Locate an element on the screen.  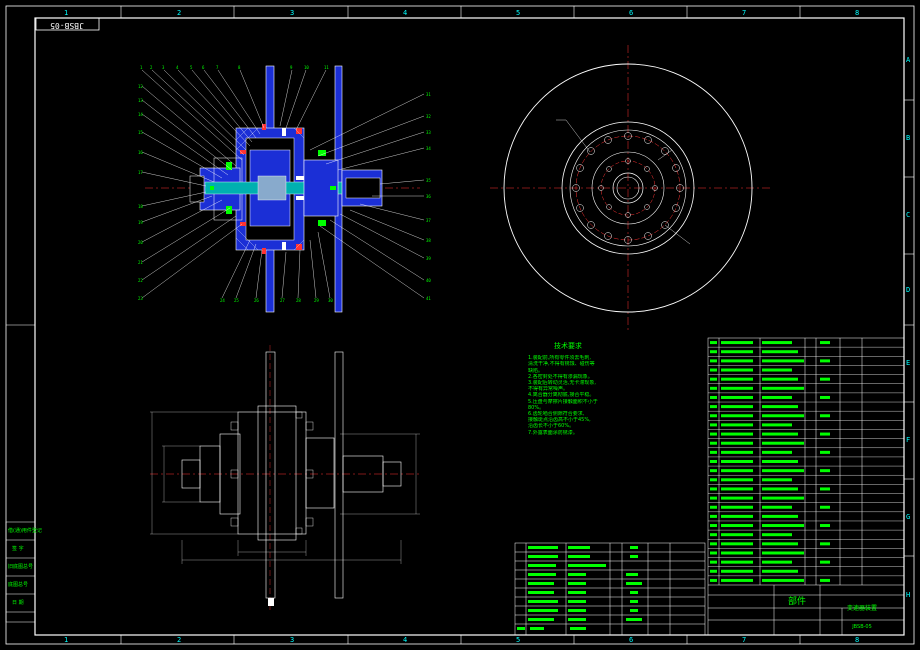
col-label: 5 is located at coordinates (518, 13).